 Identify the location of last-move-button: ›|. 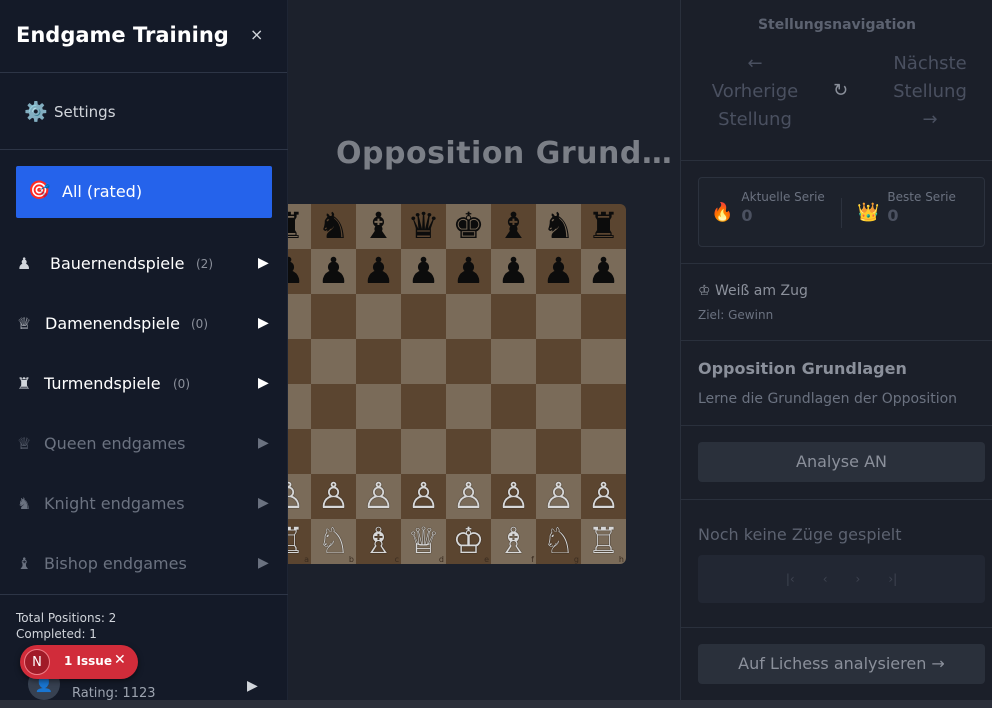
(892, 579).